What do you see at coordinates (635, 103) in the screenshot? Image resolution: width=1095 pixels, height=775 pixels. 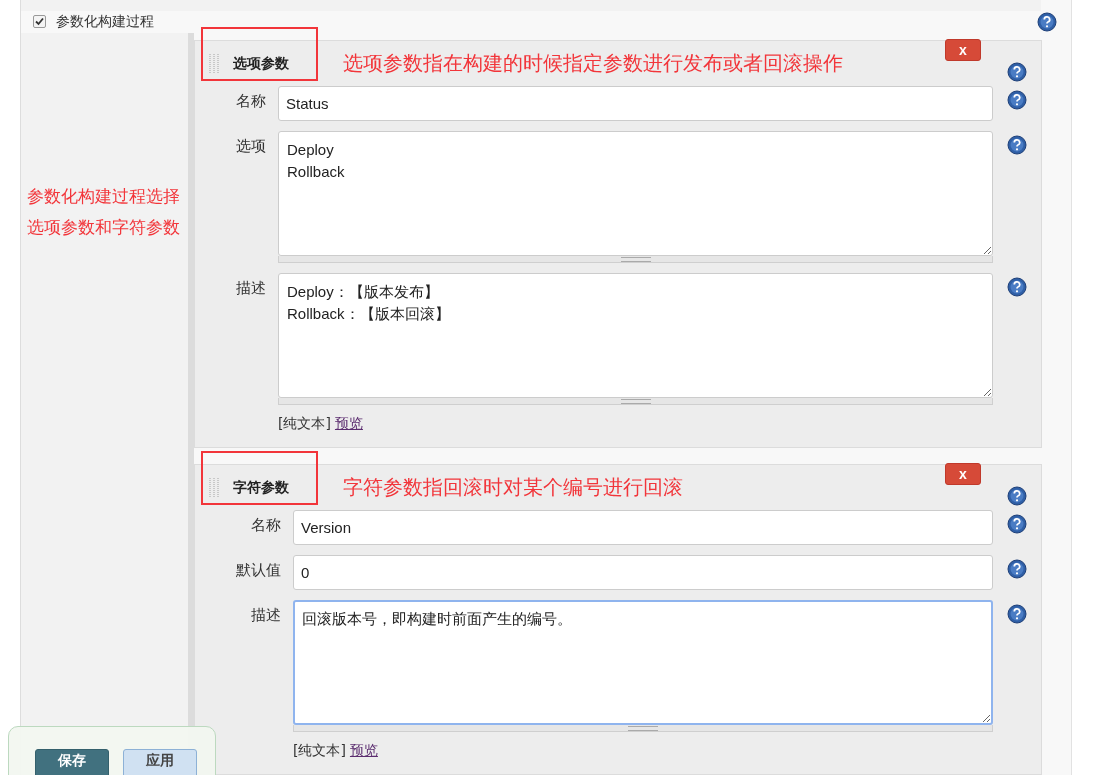 I see `input-field: Status` at bounding box center [635, 103].